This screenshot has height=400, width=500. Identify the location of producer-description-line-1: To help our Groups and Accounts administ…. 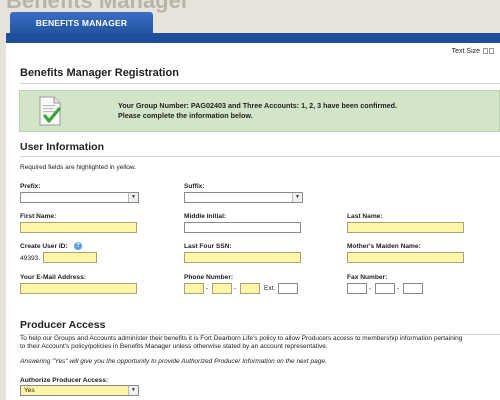
(241, 338).